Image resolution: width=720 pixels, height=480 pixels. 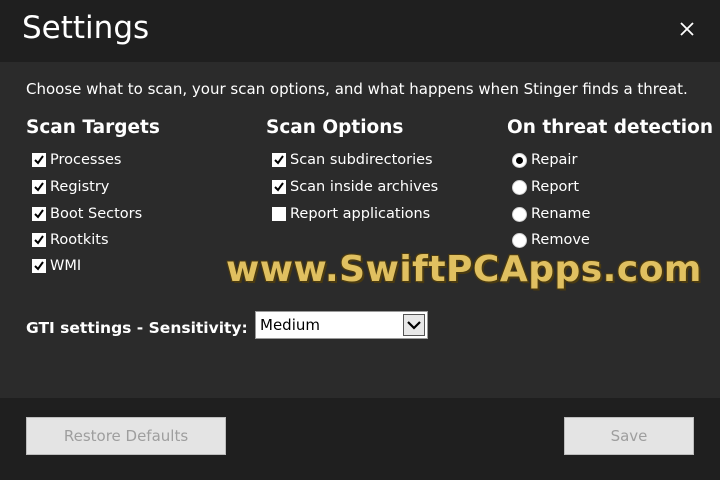 What do you see at coordinates (126, 436) in the screenshot?
I see `restore-defaults-button: Restore Defaults` at bounding box center [126, 436].